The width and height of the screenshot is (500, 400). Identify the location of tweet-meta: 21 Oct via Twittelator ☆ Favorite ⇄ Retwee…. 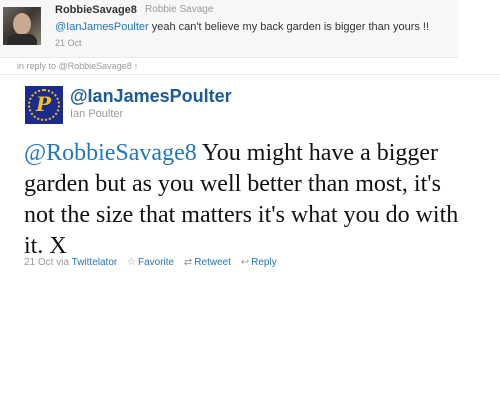
(150, 262).